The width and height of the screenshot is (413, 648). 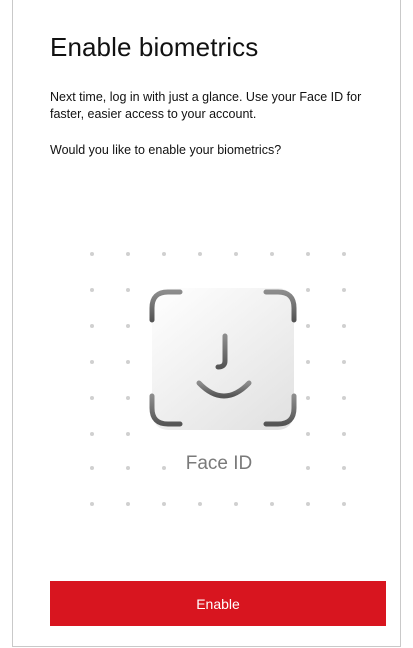 What do you see at coordinates (154, 47) in the screenshot?
I see `page-title: Enable biometrics` at bounding box center [154, 47].